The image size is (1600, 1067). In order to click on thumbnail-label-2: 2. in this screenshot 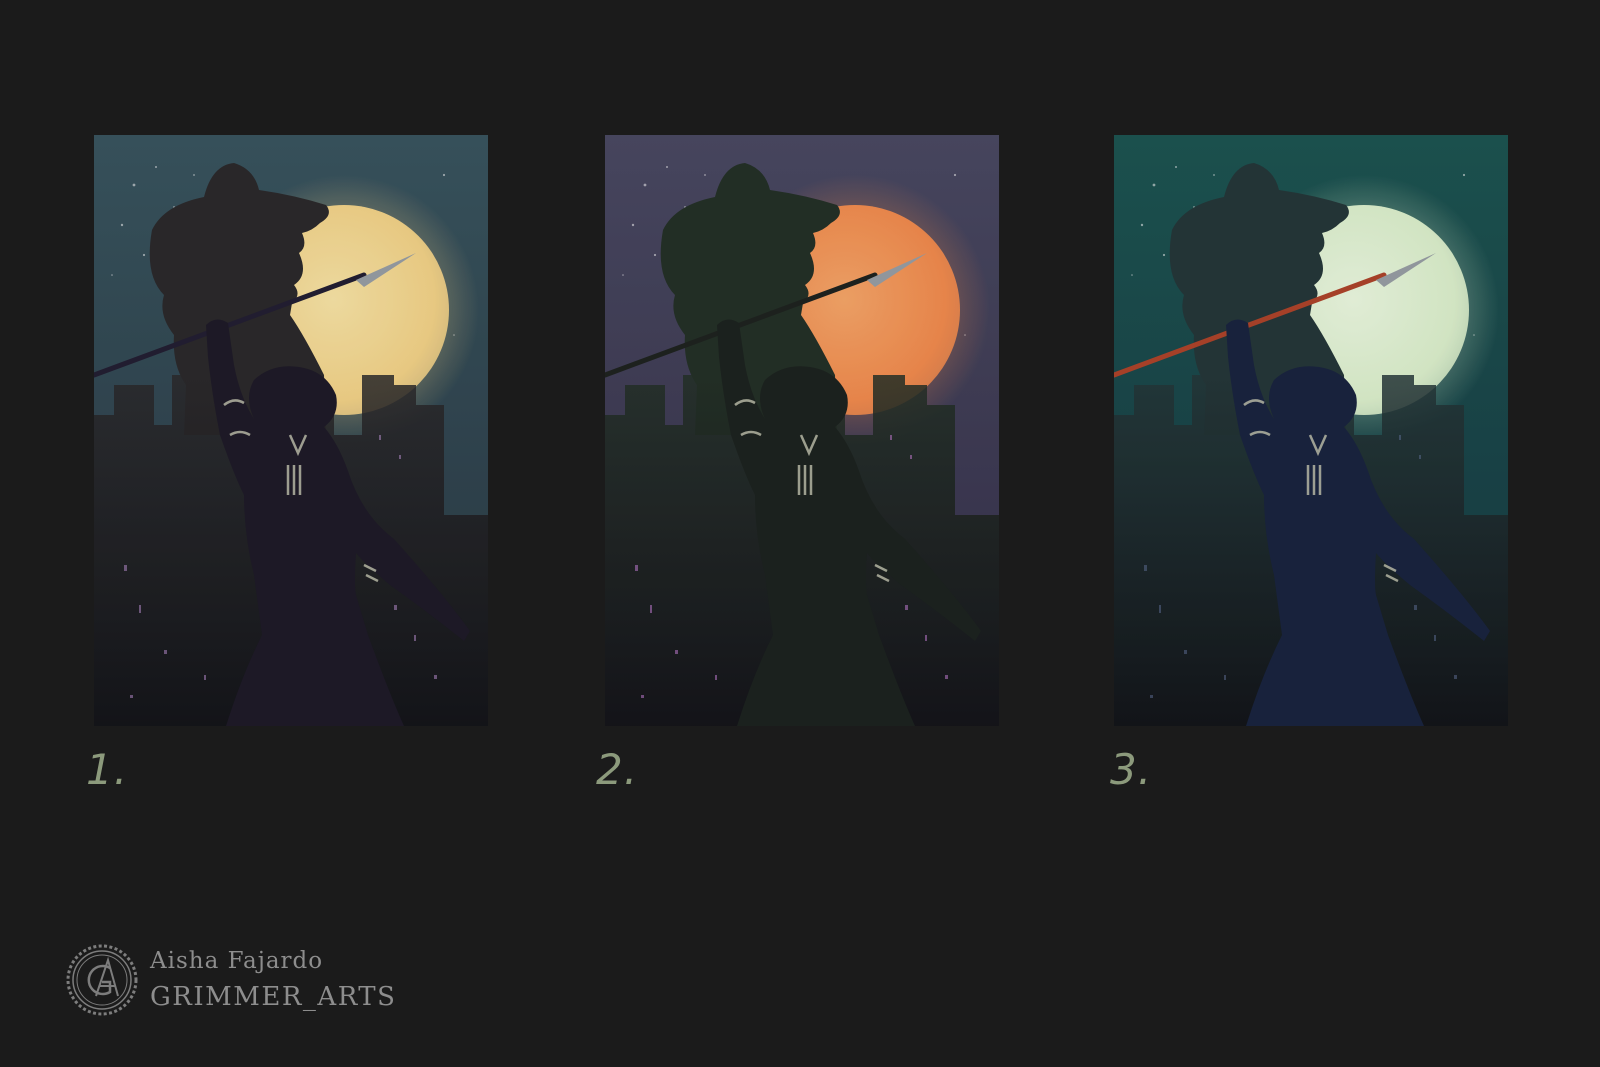, I will do `click(617, 769)`.